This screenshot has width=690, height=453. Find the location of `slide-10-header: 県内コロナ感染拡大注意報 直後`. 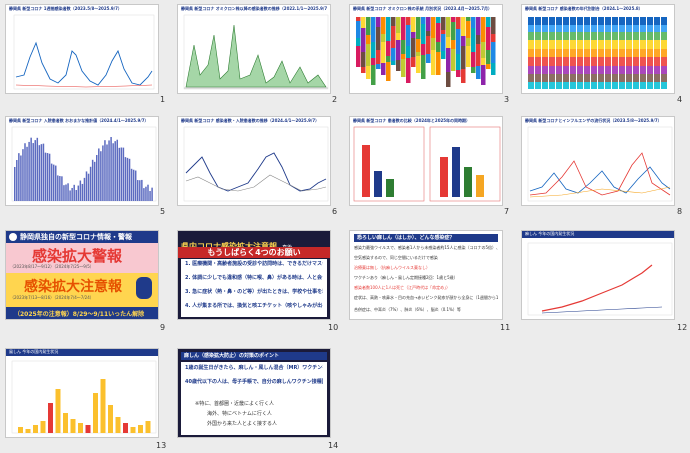

slide-10-header: 県内コロナ感染拡大注意報 直後 is located at coordinates (254, 242).